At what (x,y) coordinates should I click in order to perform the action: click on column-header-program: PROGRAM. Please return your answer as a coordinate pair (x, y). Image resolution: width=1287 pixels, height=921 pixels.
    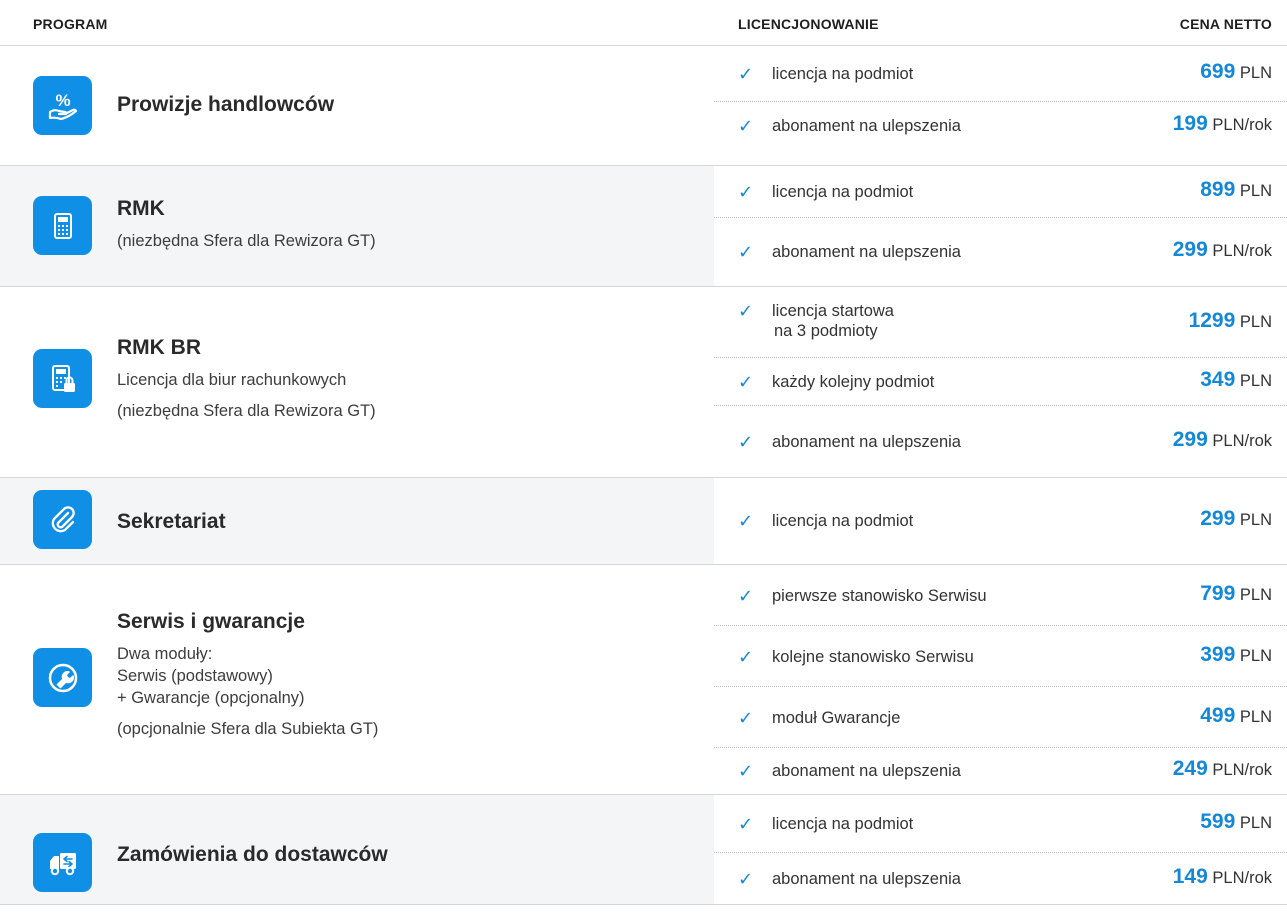
    Looking at the image, I should click on (70, 24).